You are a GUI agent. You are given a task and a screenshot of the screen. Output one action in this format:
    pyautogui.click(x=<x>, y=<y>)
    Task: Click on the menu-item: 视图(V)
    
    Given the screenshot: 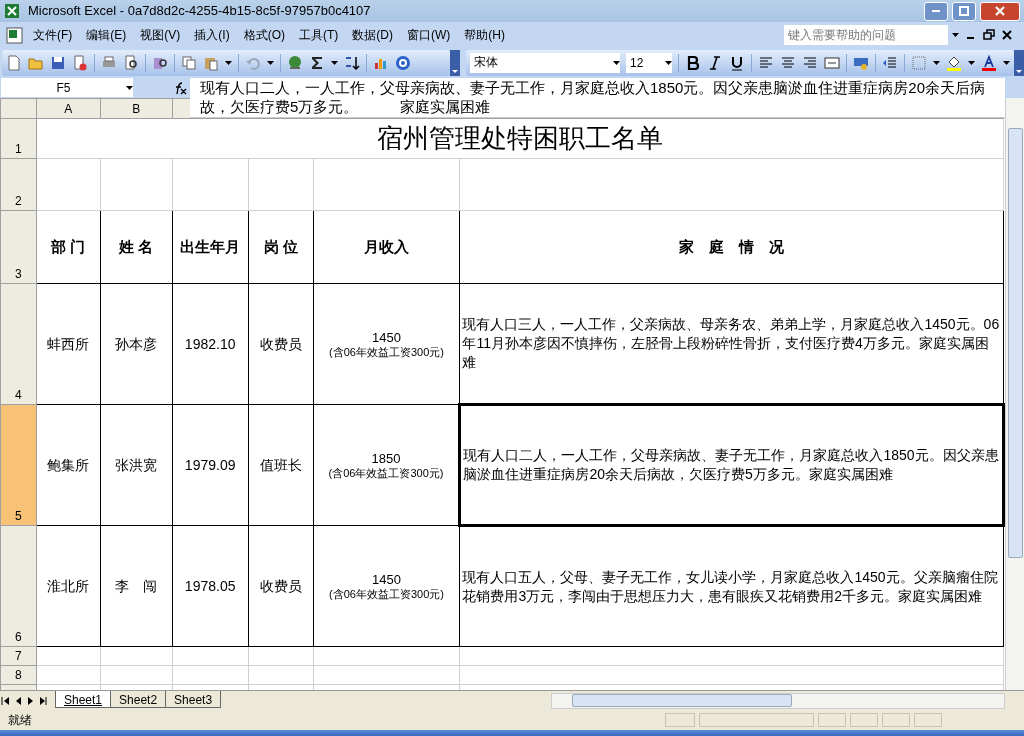 What is the action you would take?
    pyautogui.click(x=160, y=35)
    